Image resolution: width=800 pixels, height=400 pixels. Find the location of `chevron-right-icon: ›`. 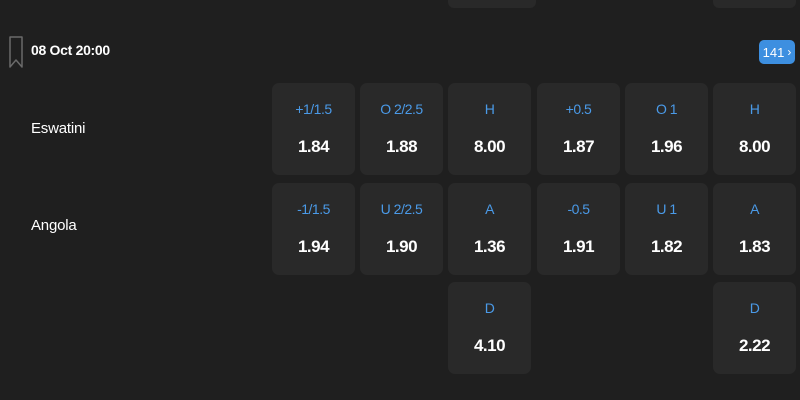

chevron-right-icon: › is located at coordinates (789, 51).